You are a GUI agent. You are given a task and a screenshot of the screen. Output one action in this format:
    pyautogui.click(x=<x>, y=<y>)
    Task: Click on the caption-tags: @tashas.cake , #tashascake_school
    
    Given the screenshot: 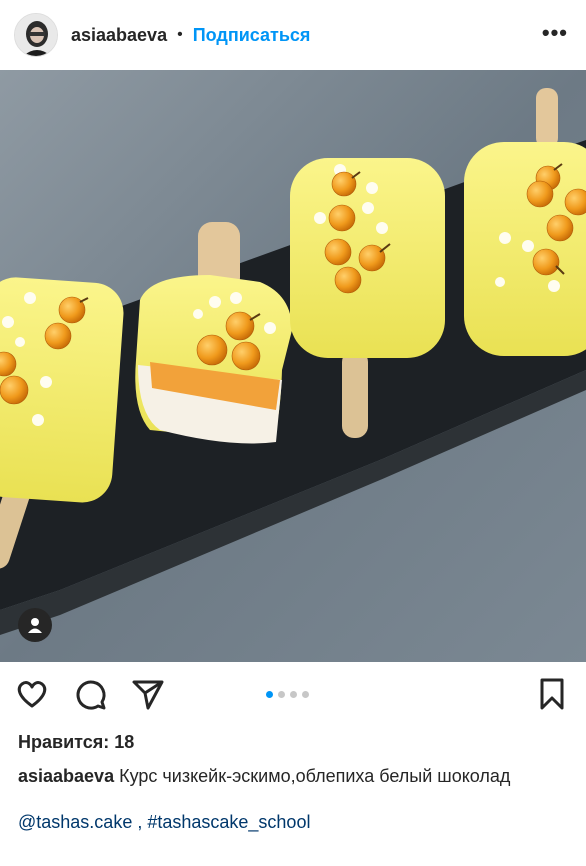 What is the action you would take?
    pyautogui.click(x=164, y=822)
    